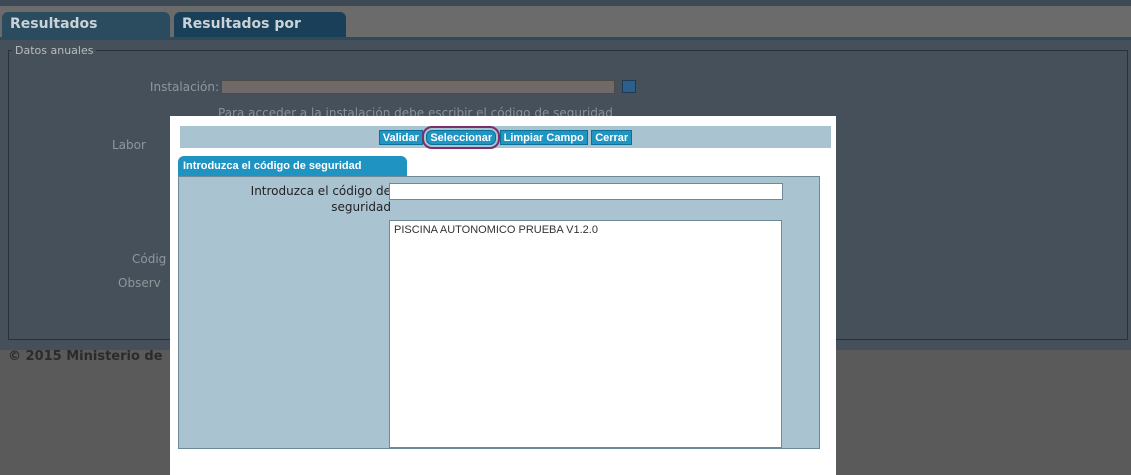  I want to click on tab-resultados-anuales: Resultados anuales, so click(86, 34).